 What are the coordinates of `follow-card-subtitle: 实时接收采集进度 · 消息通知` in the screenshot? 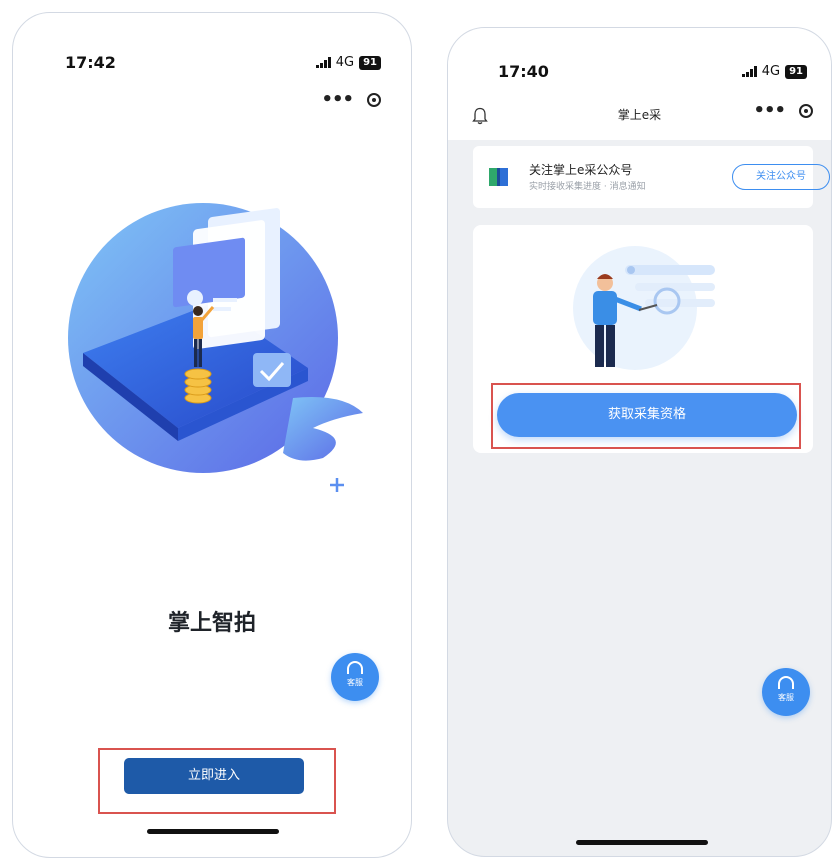 It's located at (587, 187).